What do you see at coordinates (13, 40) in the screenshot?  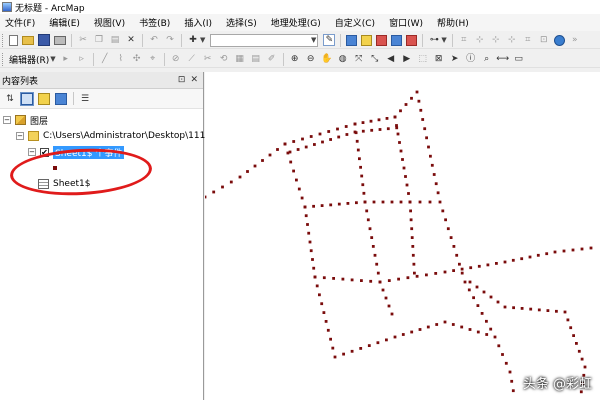 I see `new-document-icon` at bounding box center [13, 40].